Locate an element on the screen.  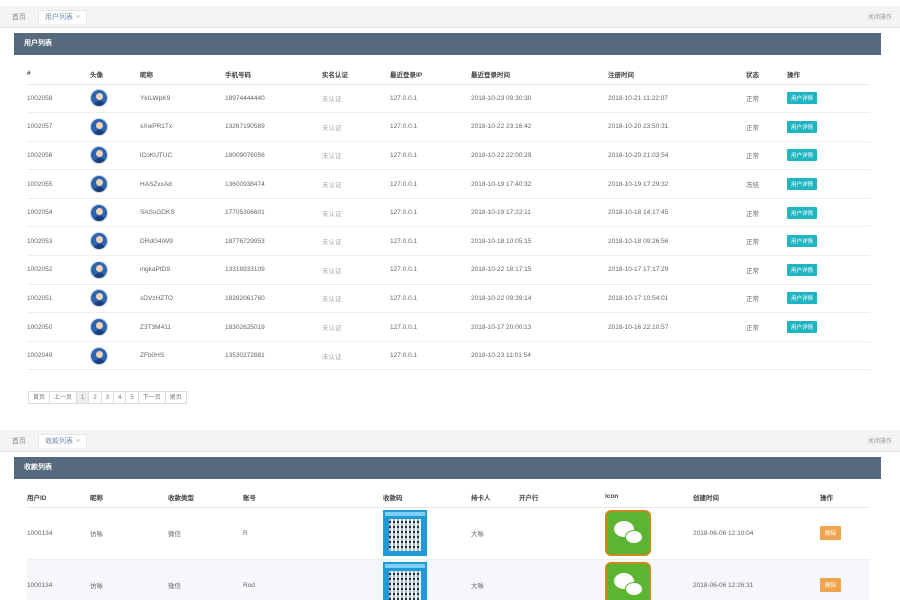
col-account: 账号 is located at coordinates (313, 497).